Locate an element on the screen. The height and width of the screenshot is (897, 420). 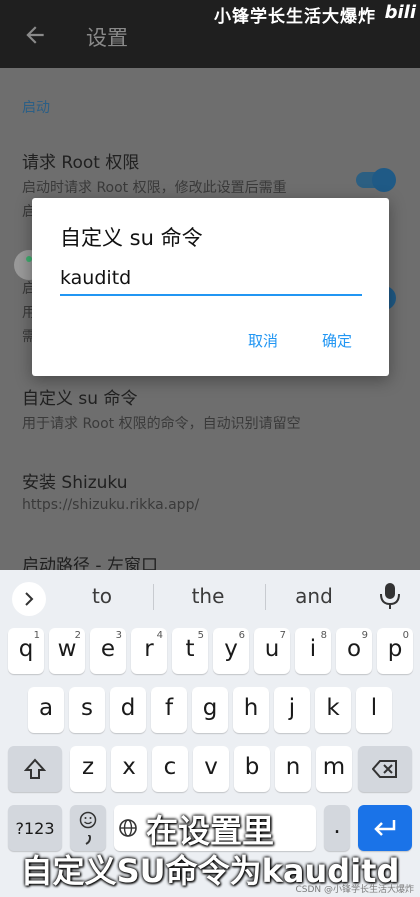
section-header-startup: 启动 is located at coordinates (36, 108).